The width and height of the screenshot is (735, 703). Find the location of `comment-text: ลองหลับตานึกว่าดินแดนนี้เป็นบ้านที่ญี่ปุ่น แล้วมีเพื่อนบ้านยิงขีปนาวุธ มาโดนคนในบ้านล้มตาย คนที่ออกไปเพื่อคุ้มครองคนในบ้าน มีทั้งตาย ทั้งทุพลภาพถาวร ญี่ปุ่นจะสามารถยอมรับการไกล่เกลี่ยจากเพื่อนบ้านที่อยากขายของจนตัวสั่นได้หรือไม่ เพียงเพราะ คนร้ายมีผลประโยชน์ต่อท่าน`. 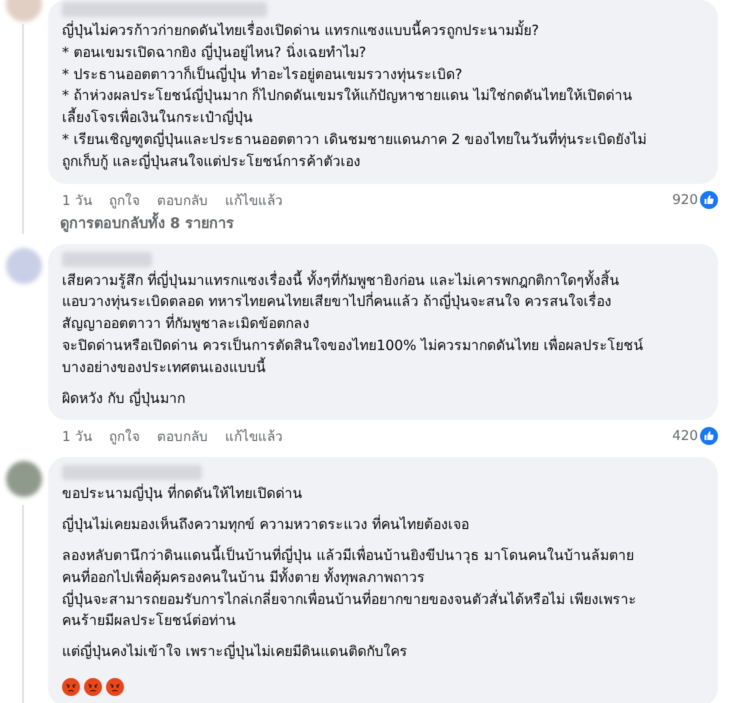

comment-text: ลองหลับตานึกว่าดินแดนนี้เป็นบ้านที่ญี่ปุ่น แล้วมีเพื่อนบ้านยิงขีปนาวุธ มาโดนคนในบ้านล้มตาย คนที่ออกไปเพื่อคุ้มครองคนในบ้าน มีทั้งตาย ทั้งทุพลภาพถาวร ญี่ปุ่นจะสามารถยอมรับการไกล่เกลี่ยจากเพื่อนบ้านที่อยากขายของจนตัวสั่นได้หรือไม่ เพียงเพราะ คนร้ายมีผลประโยชน์ต่อท่าน is located at coordinates (383, 590).